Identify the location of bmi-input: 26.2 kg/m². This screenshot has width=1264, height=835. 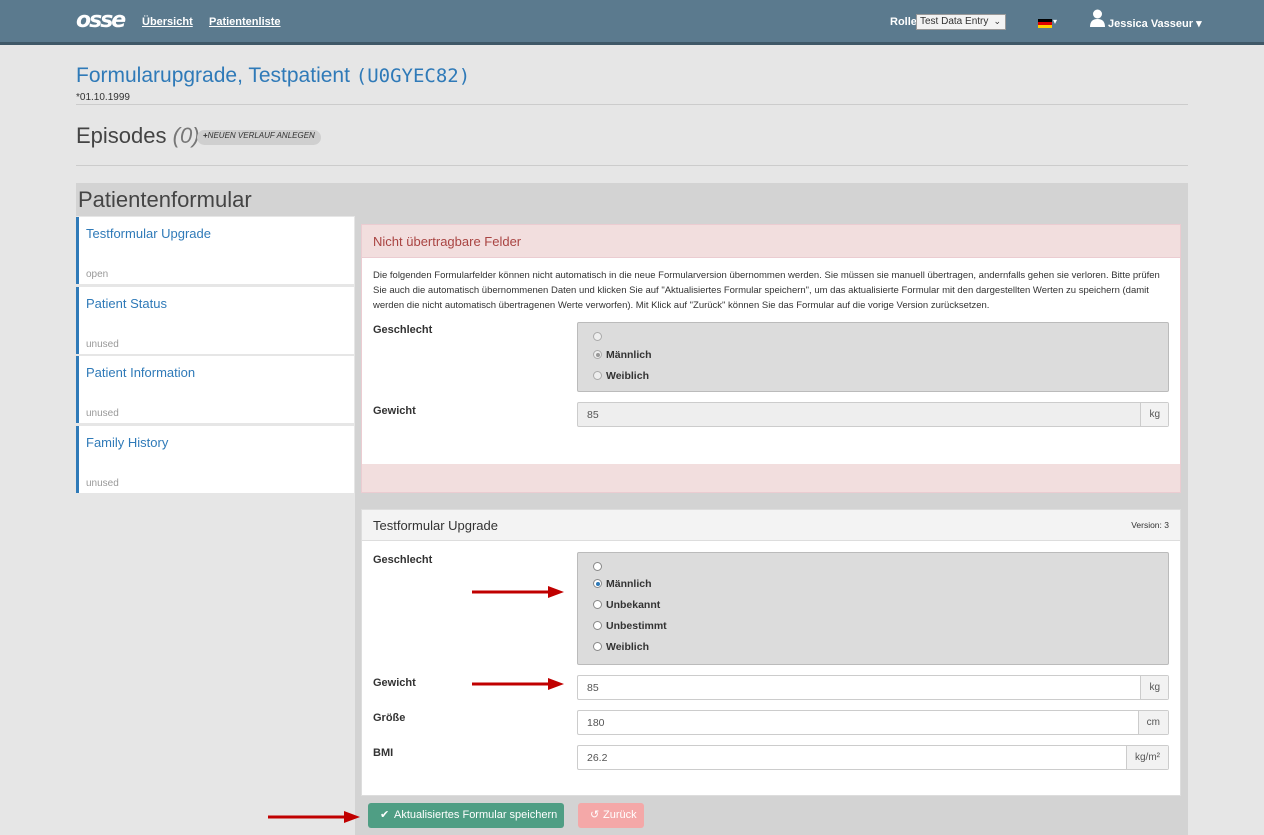
(873, 757).